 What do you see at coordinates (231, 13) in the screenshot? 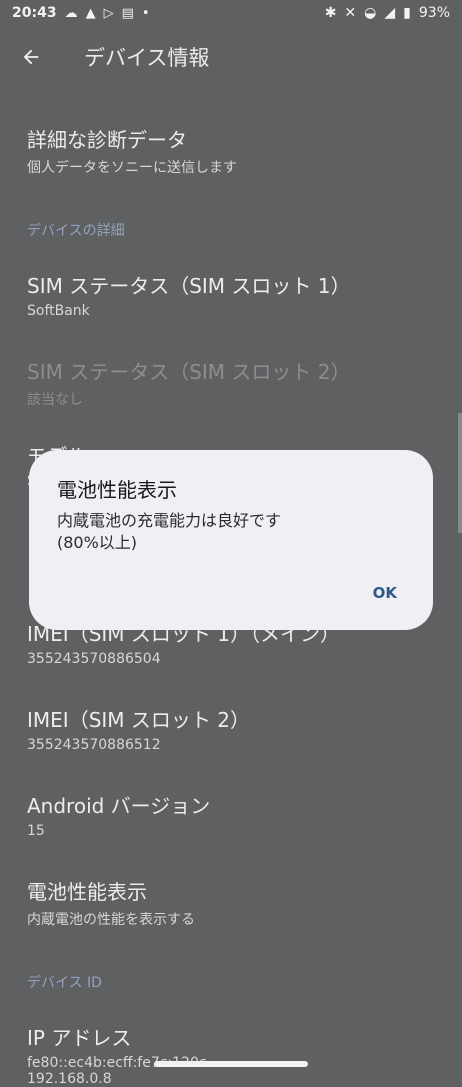
I see `status-bar: 20:43 ☁ ▲ ▷ ▤ • ✱ ✕ ◒ ◢ ▮ 93%` at bounding box center [231, 13].